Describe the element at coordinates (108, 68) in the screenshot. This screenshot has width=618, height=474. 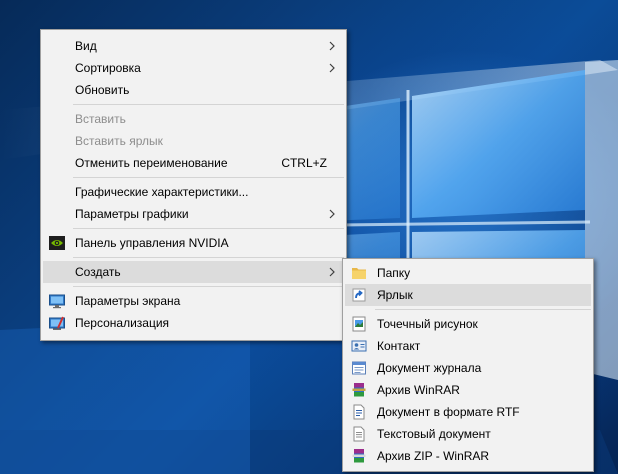
I see `menu-item-label: Сортировка` at that location.